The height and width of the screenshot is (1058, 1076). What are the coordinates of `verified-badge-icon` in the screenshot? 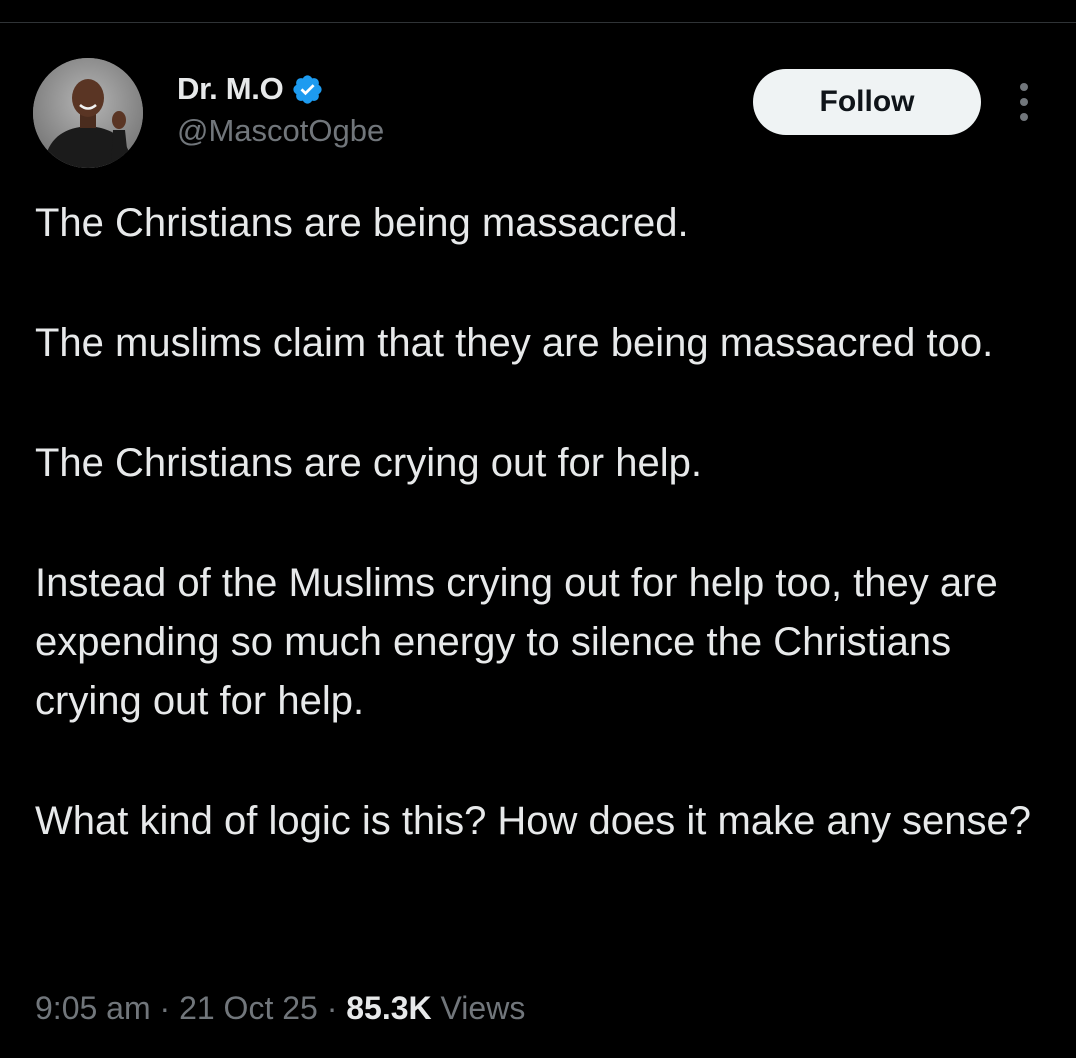 It's located at (307, 89).